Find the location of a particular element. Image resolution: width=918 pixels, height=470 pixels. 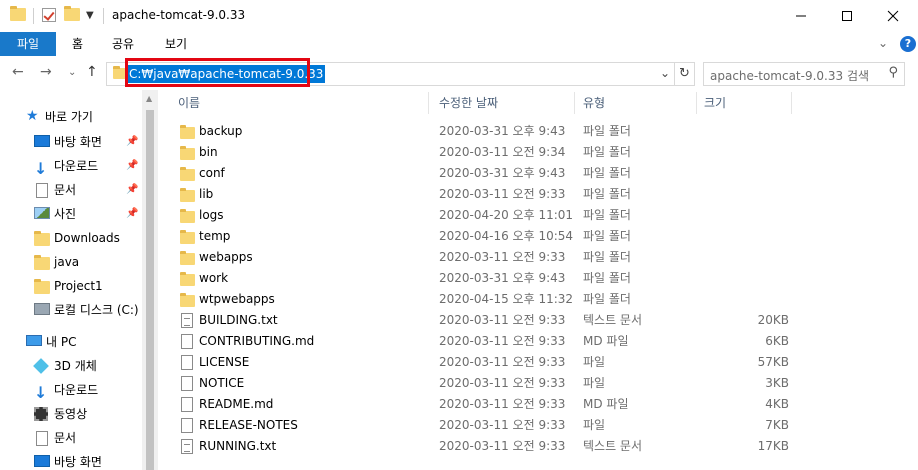

sidebar-item-label: java is located at coordinates (67, 262).